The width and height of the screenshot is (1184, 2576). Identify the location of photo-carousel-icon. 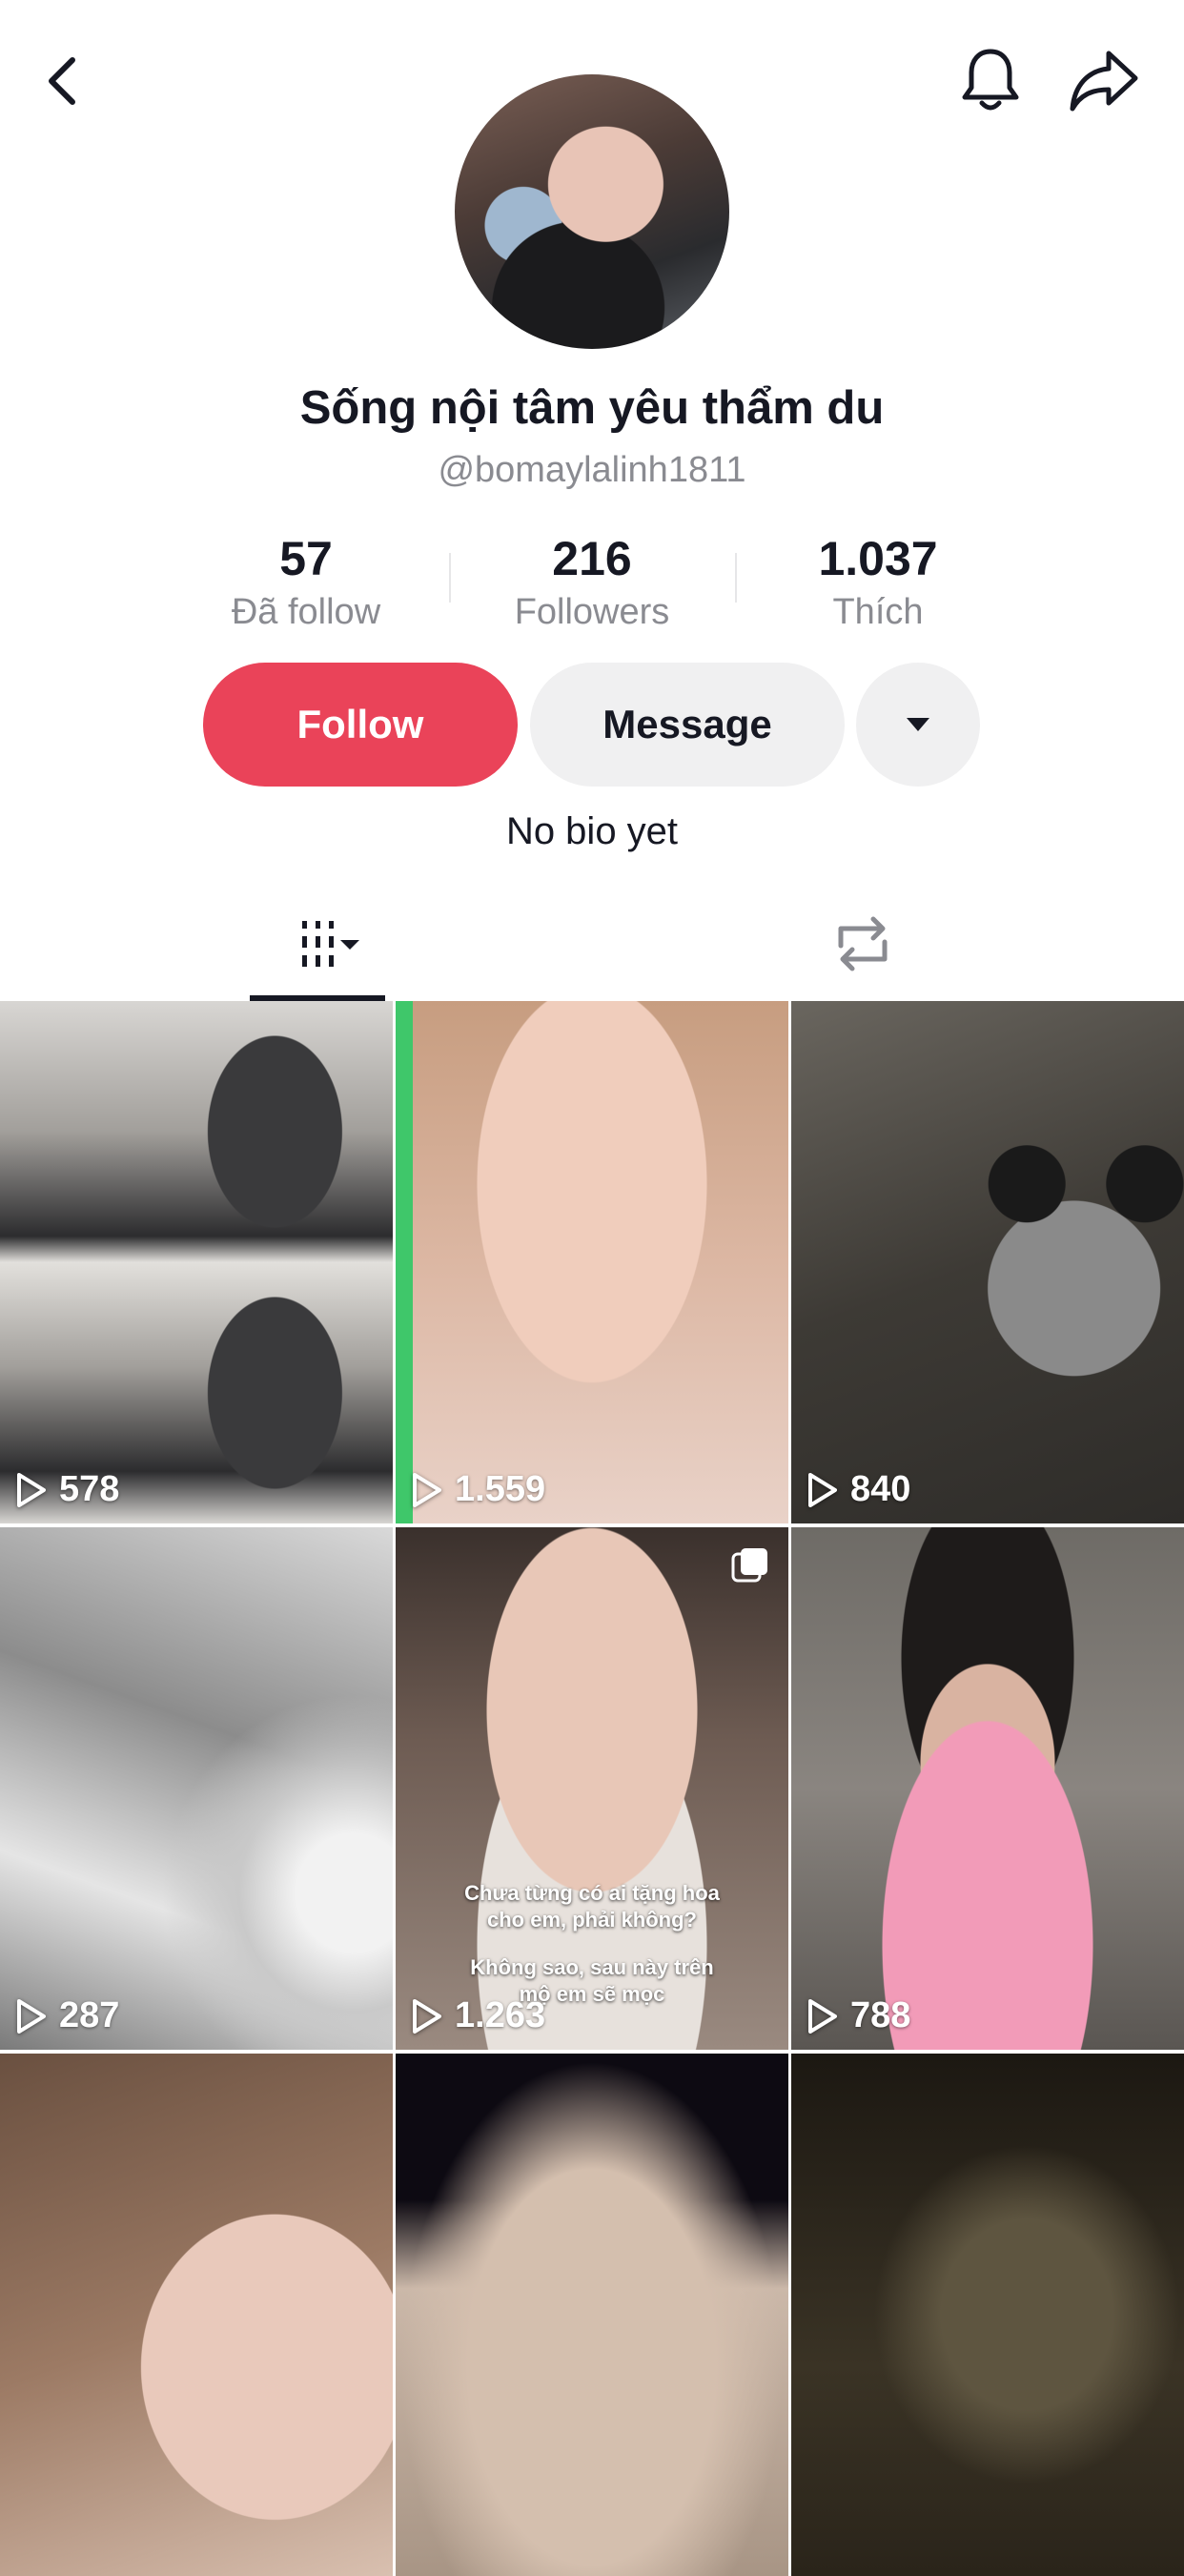
(749, 1565).